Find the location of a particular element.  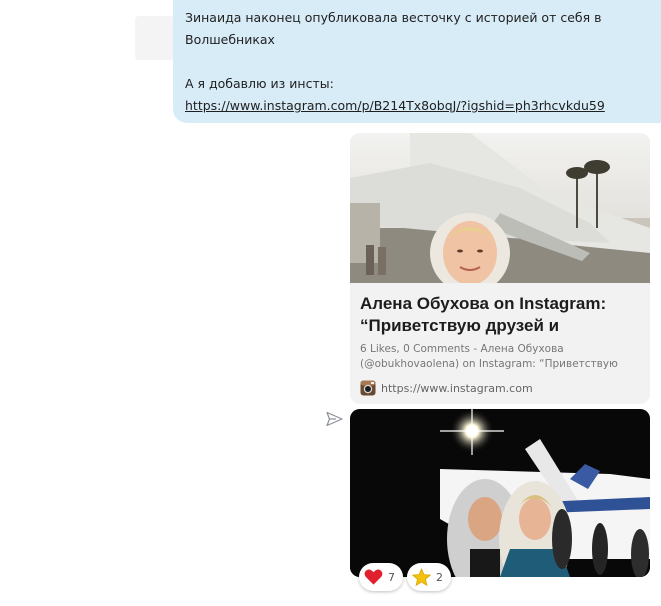

message-text-line: А я добавлю из инсты: is located at coordinates (259, 83).